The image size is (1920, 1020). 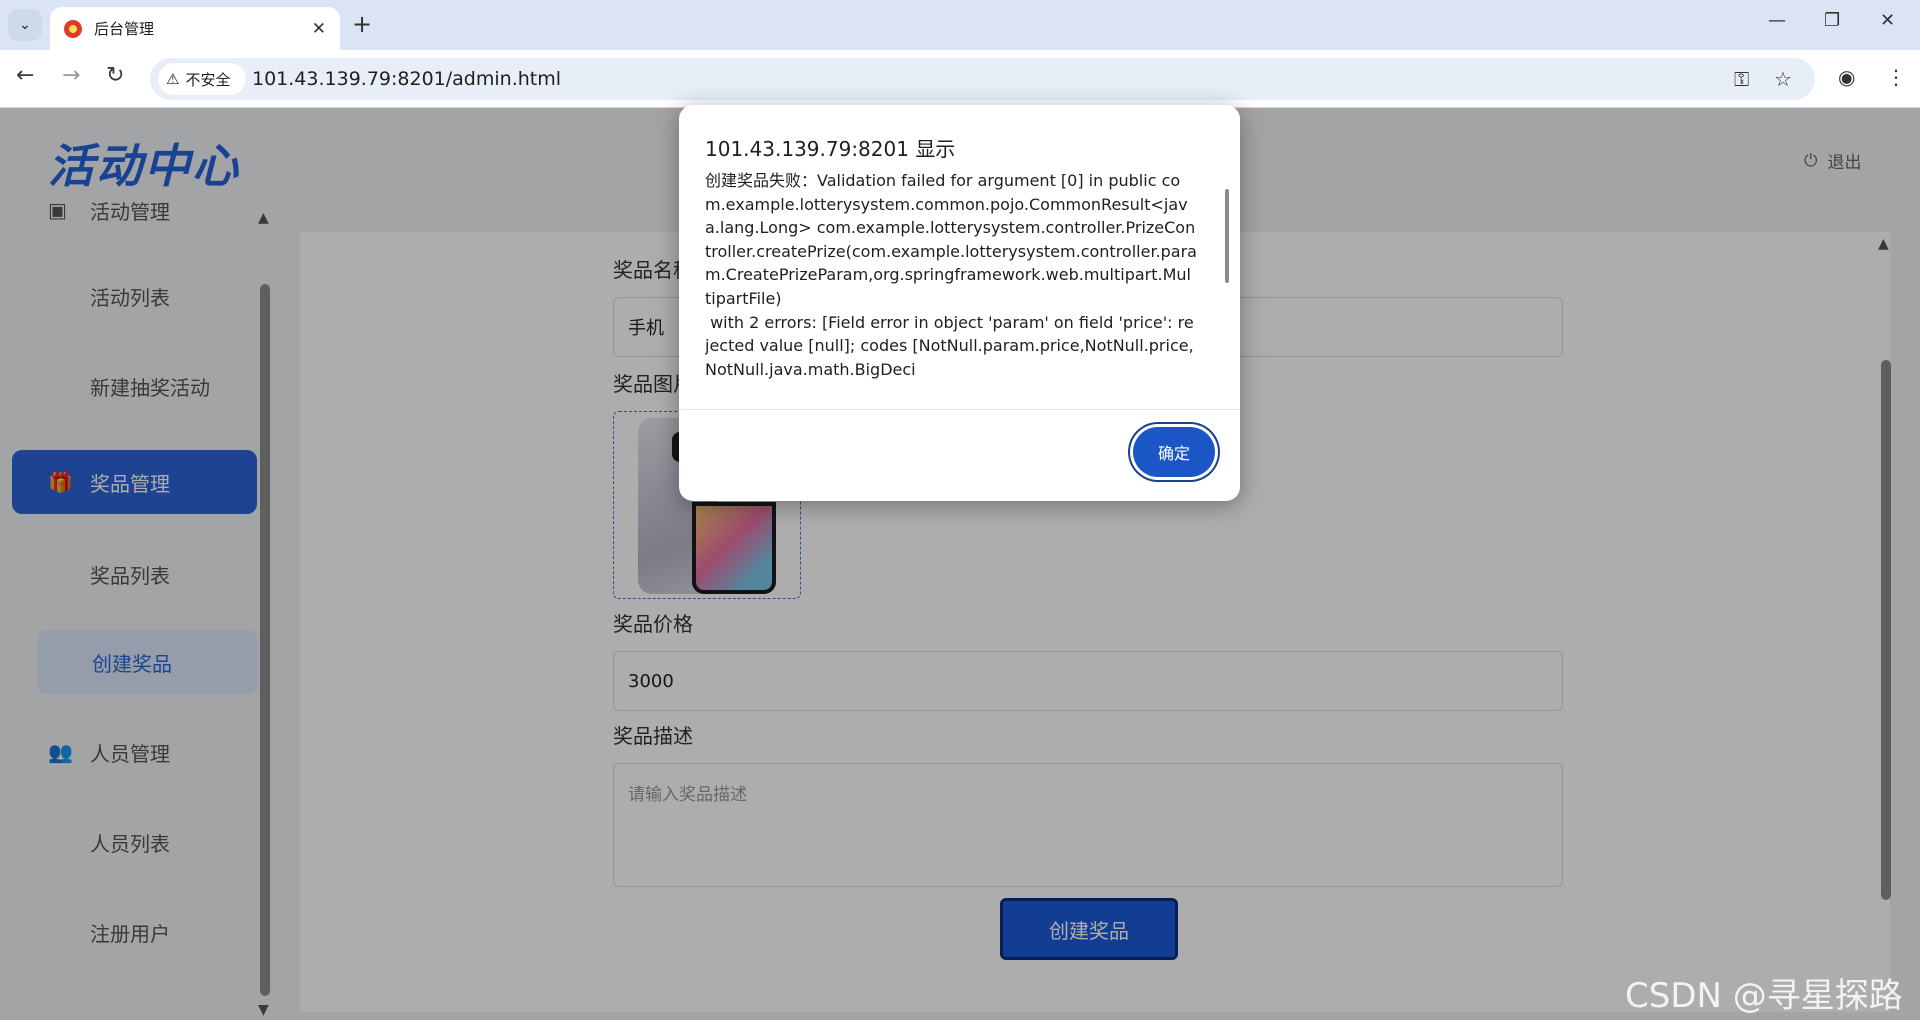 What do you see at coordinates (830, 149) in the screenshot?
I see `dialog-title: 101.43.139.79:8201 显示` at bounding box center [830, 149].